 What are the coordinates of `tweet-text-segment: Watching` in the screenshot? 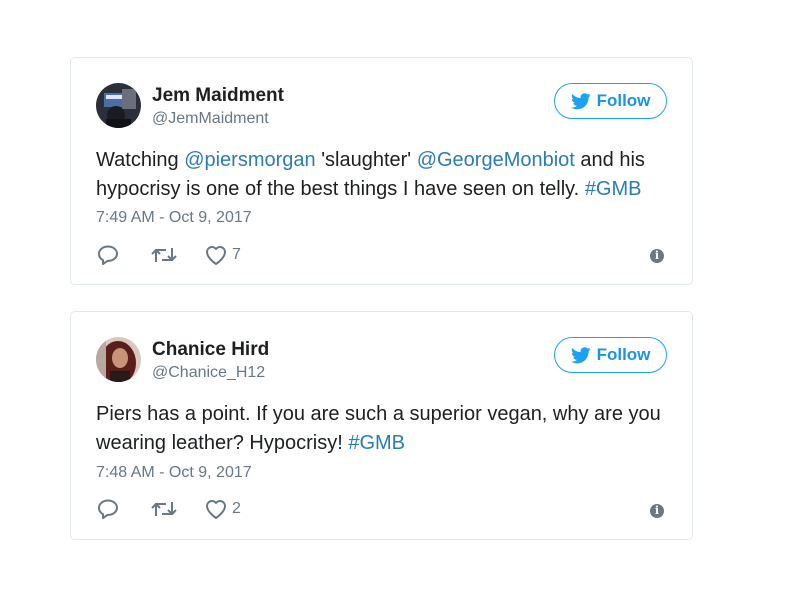 It's located at (140, 160).